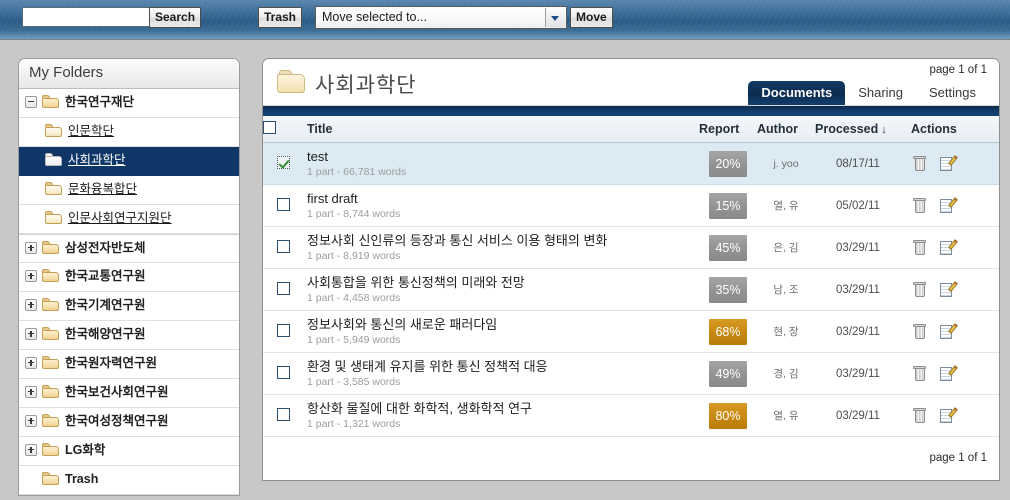  I want to click on sidebar-item: 인문사회연구지원단, so click(129, 219).